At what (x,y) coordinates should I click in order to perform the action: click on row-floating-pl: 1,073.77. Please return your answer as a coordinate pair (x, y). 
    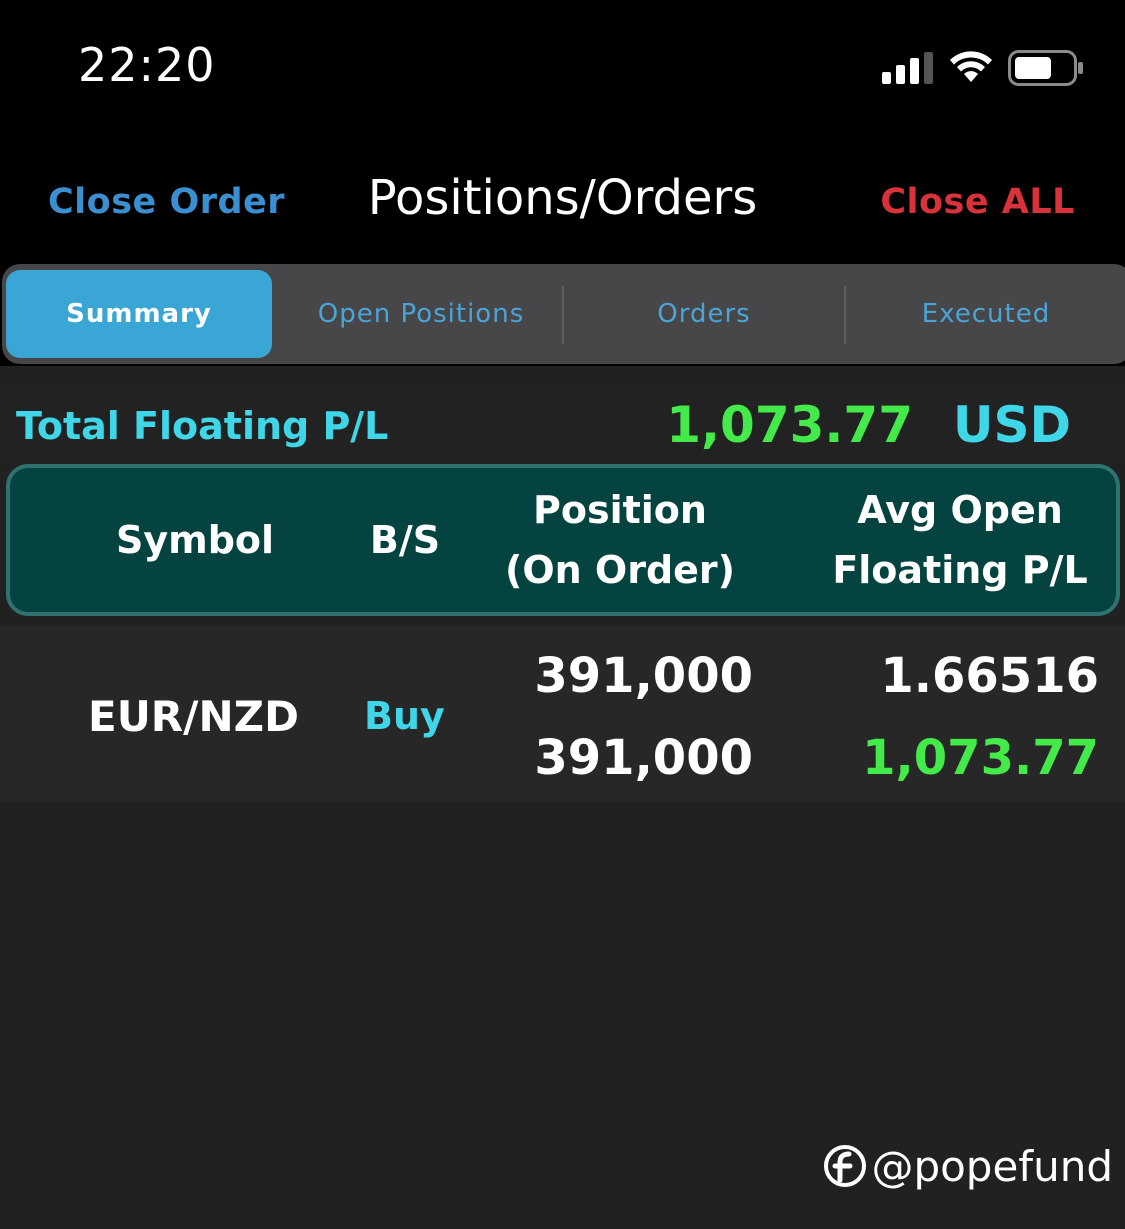
    Looking at the image, I should click on (980, 758).